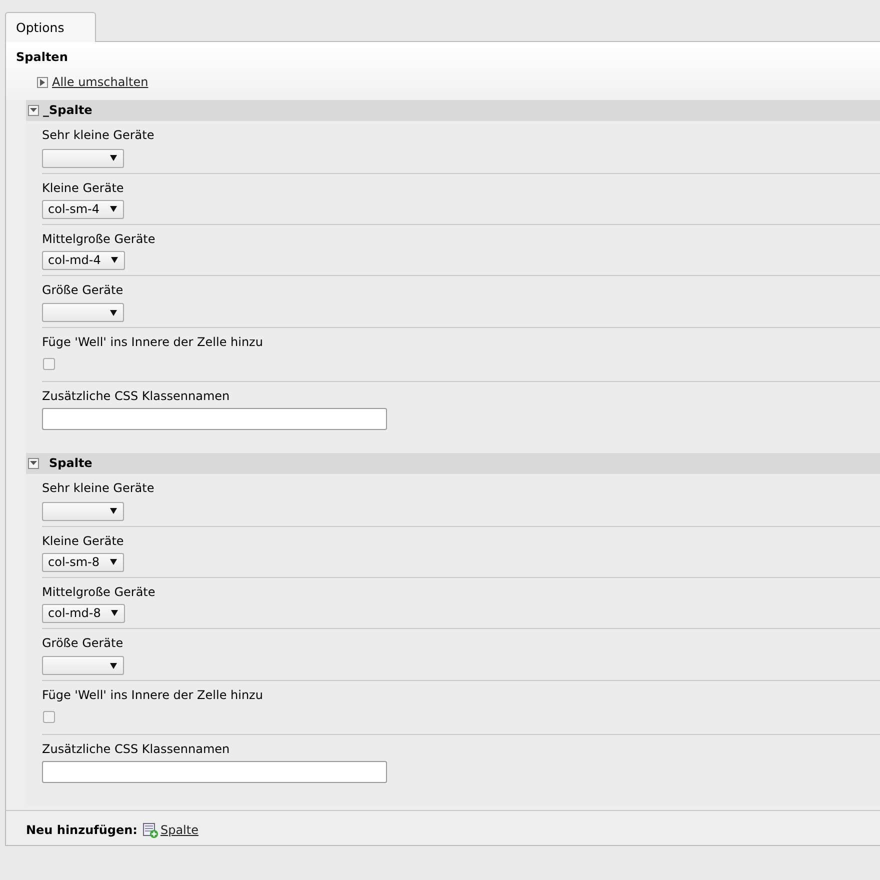 This screenshot has width=880, height=880. I want to click on add-column-link: Spalte, so click(170, 830).